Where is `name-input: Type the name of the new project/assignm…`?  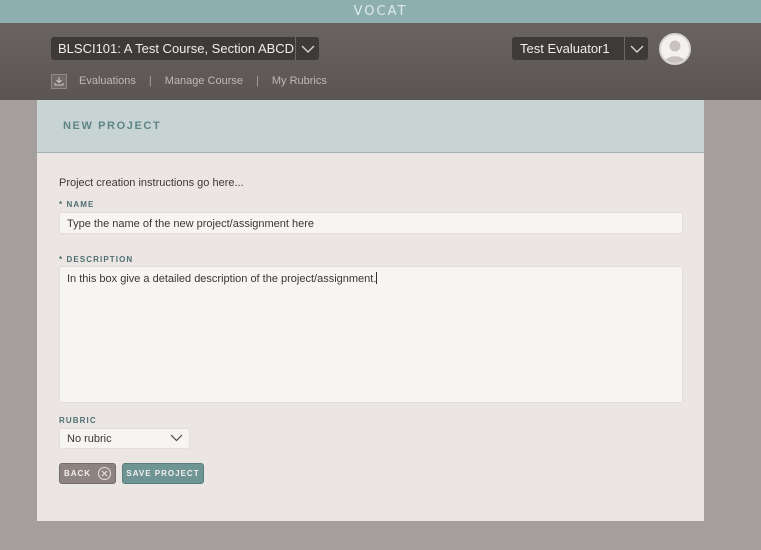 name-input: Type the name of the new project/assignm… is located at coordinates (371, 223).